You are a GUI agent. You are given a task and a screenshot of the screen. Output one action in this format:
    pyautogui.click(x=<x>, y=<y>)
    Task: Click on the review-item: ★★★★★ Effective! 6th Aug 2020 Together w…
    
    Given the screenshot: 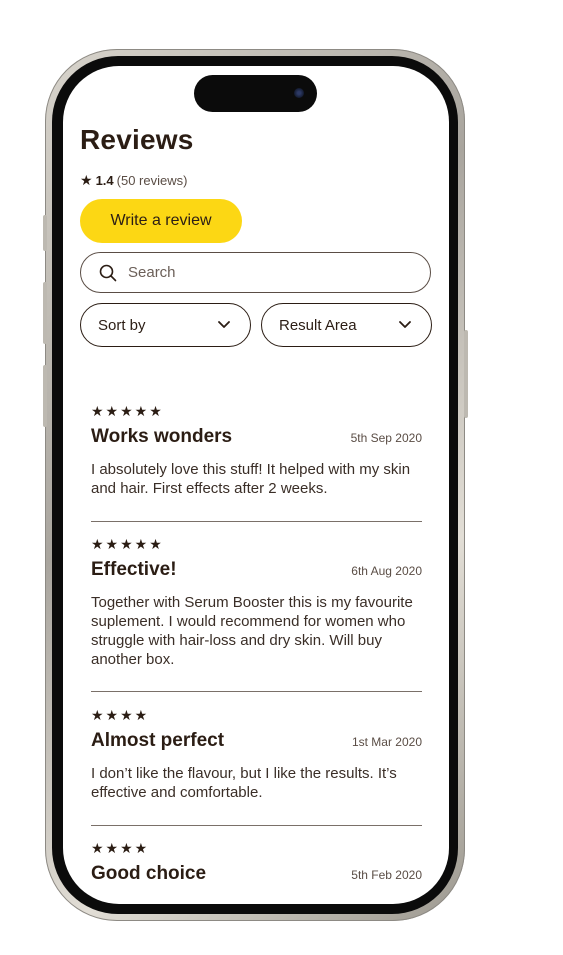 What is the action you would take?
    pyautogui.click(x=256, y=602)
    